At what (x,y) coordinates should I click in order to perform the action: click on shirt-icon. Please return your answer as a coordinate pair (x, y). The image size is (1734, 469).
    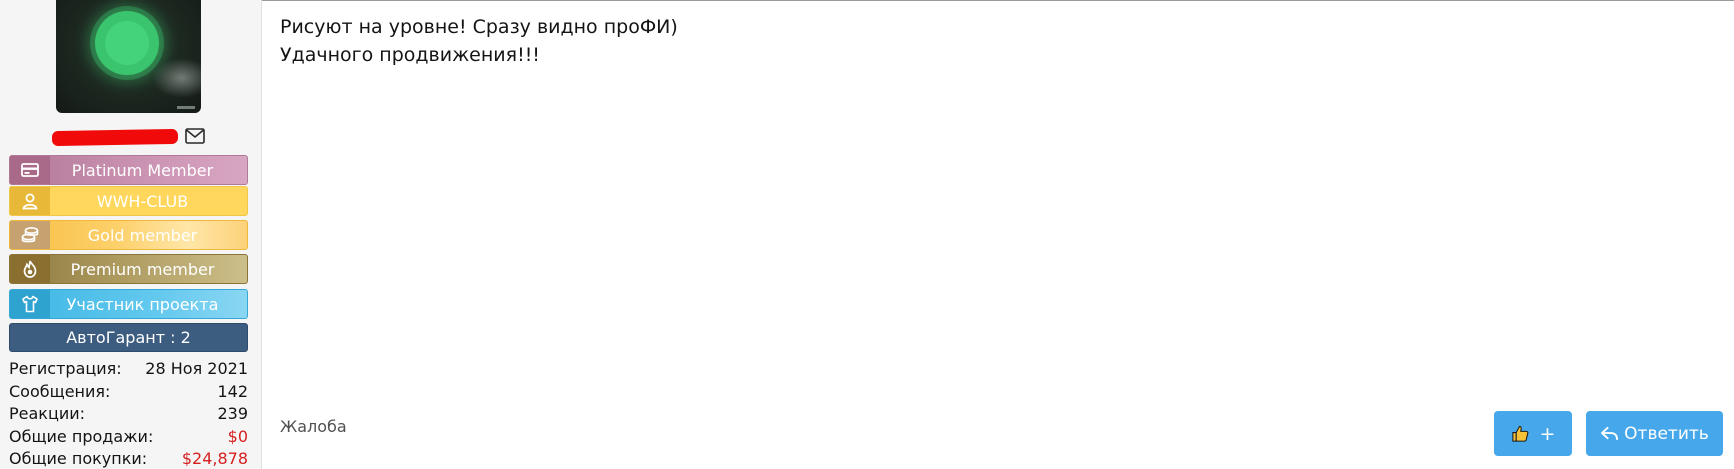
    Looking at the image, I should click on (30, 304).